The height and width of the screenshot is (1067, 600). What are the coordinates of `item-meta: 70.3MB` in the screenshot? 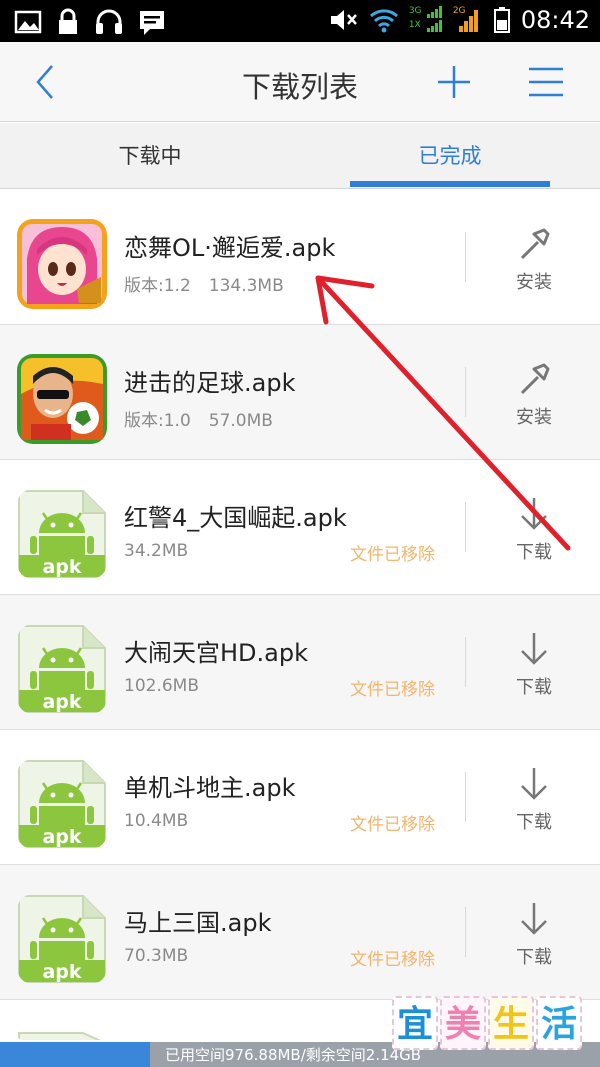 It's located at (156, 956).